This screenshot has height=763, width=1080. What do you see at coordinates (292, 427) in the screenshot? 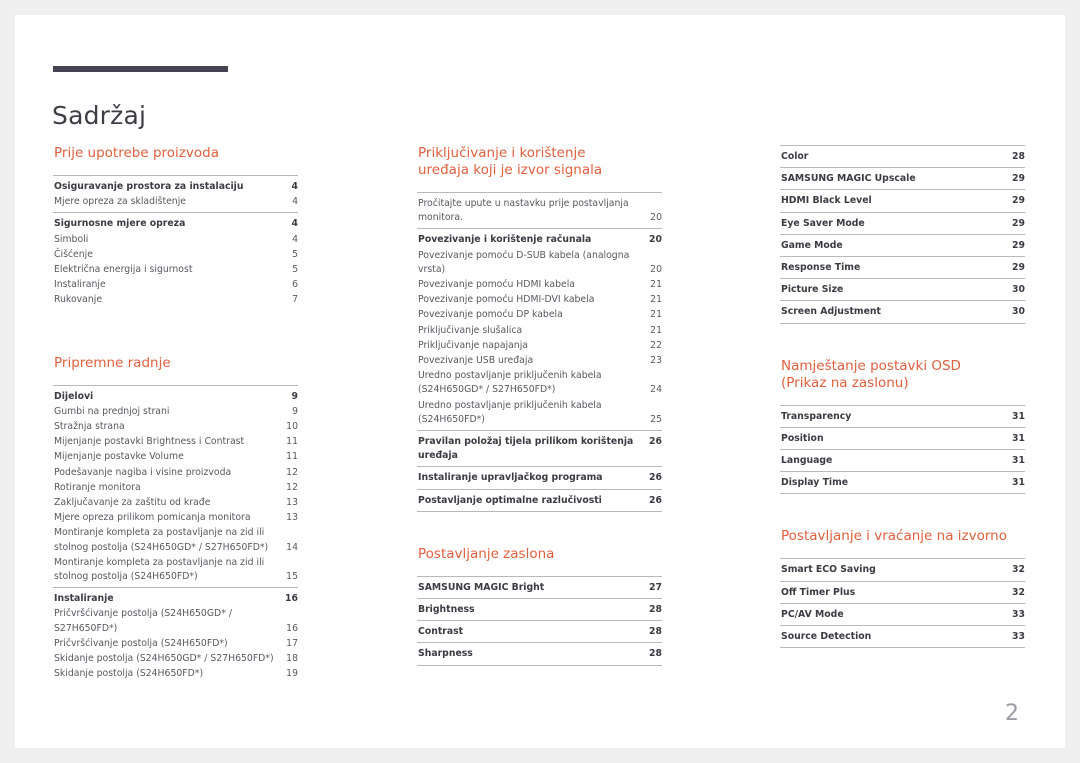
I see `toc-entry-page: 10` at bounding box center [292, 427].